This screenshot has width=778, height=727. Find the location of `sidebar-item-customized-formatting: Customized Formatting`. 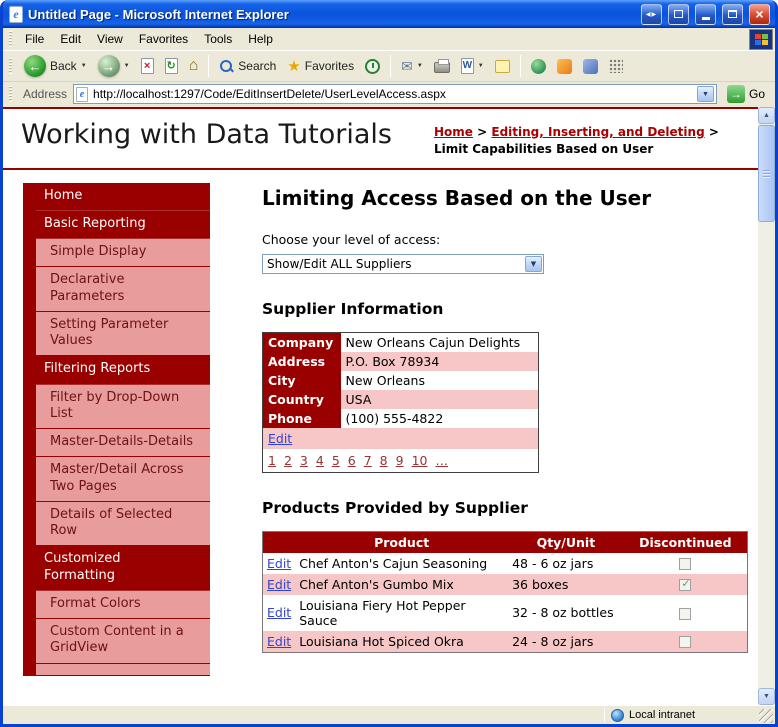

sidebar-item-customized-formatting: Customized Formatting is located at coordinates (123, 568).